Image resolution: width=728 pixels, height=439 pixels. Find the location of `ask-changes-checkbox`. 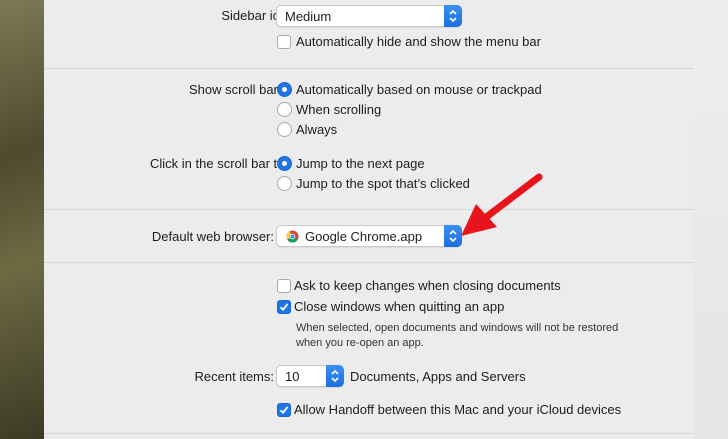

ask-changes-checkbox is located at coordinates (284, 286).